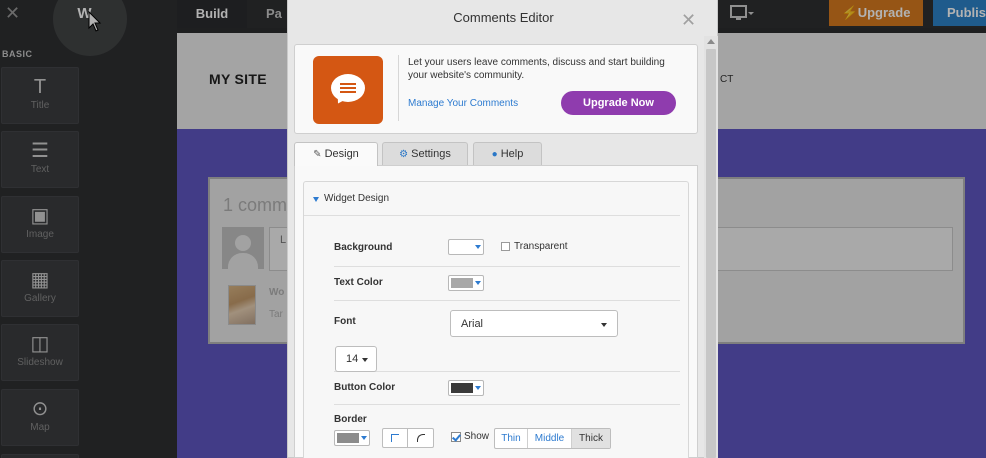 The width and height of the screenshot is (986, 458). I want to click on tab-design: ✎ Design, so click(336, 154).